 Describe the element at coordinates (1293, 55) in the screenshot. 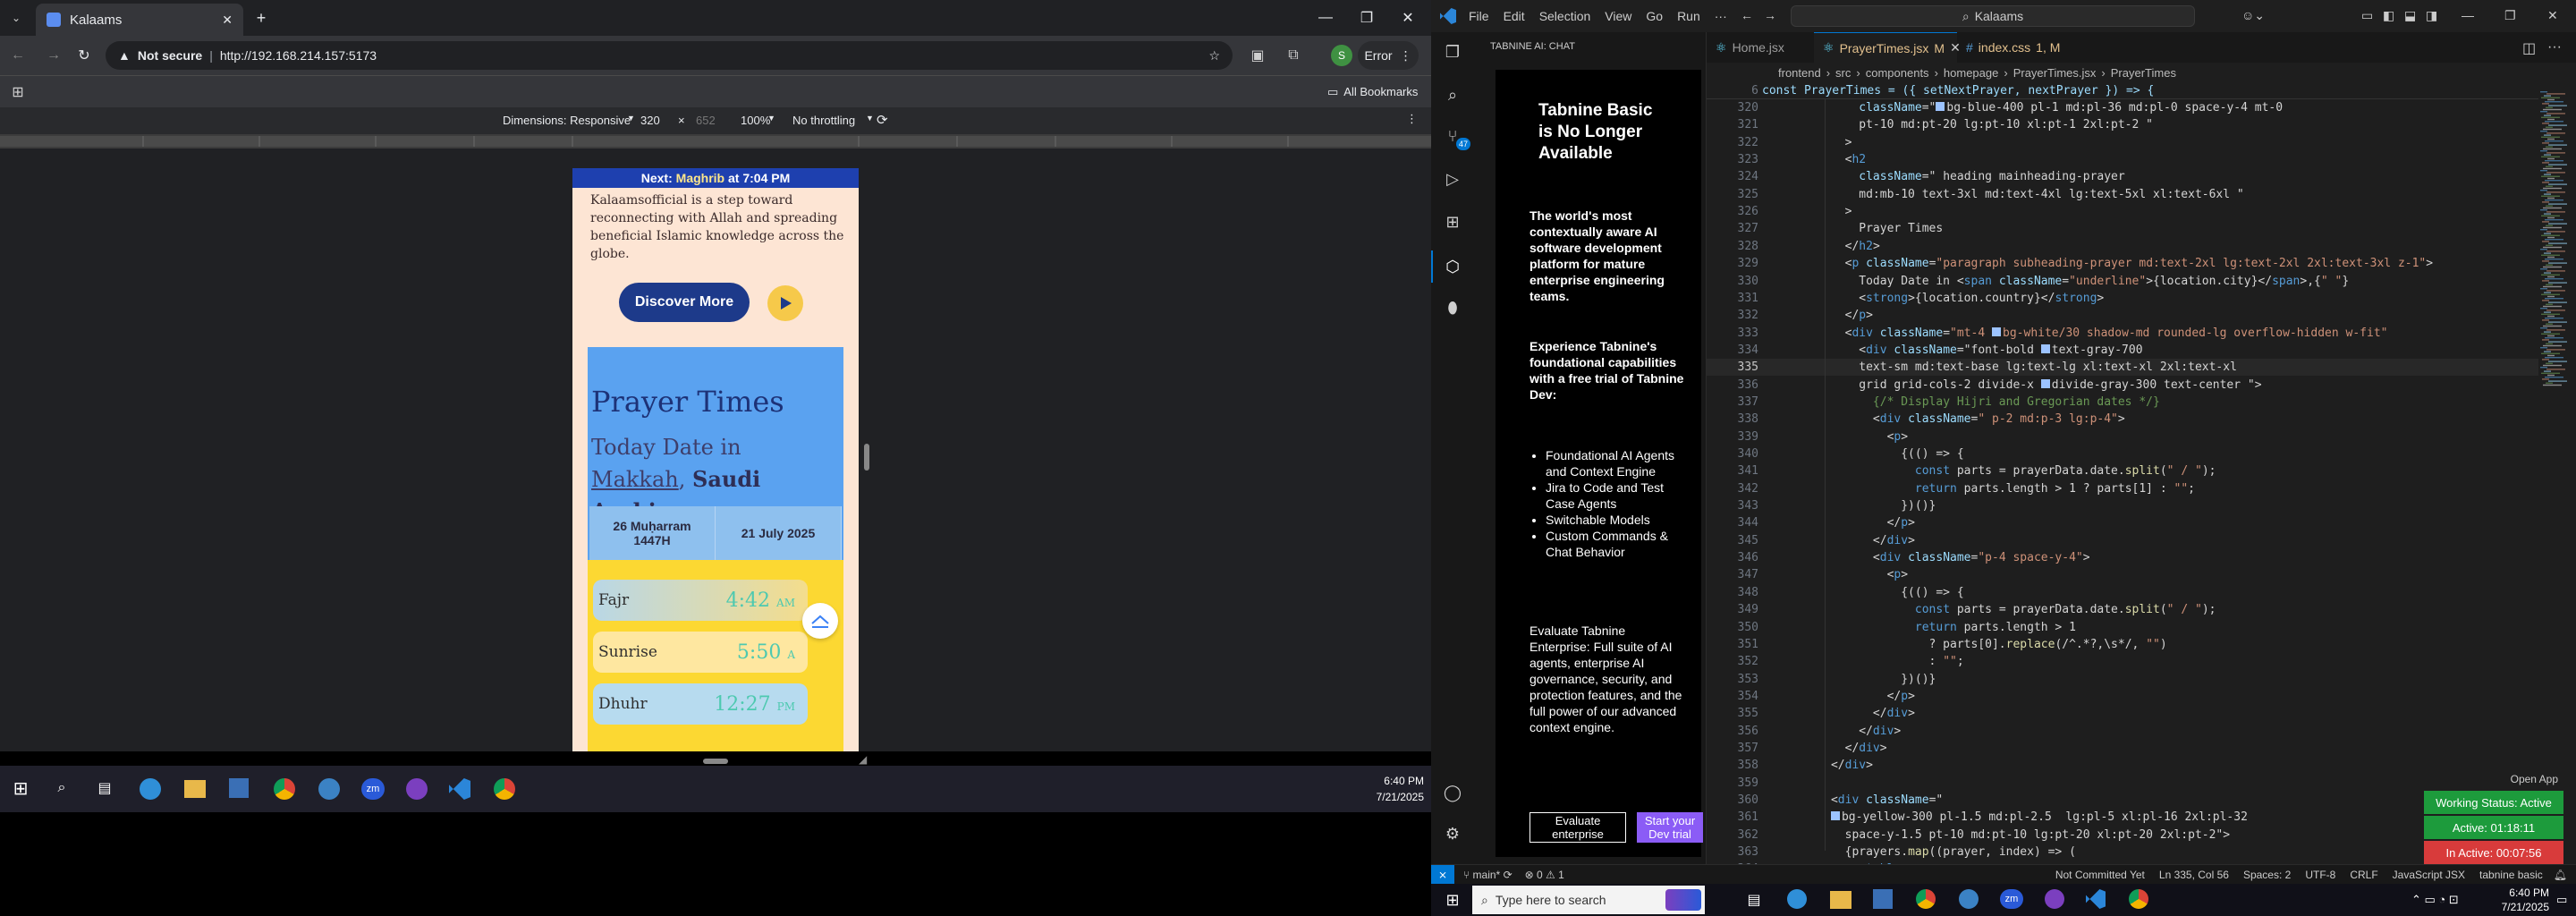

I see `puzzle-icon: ⧉` at that location.